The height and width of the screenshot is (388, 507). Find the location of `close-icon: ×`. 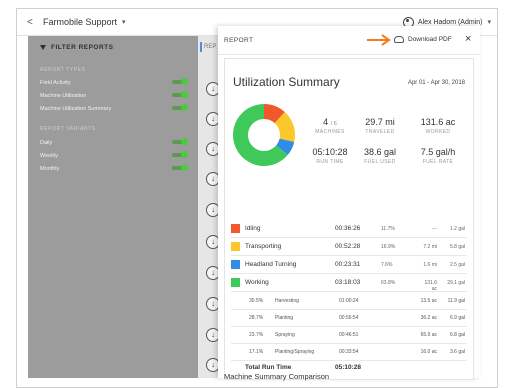

close-icon: × is located at coordinates (468, 39).